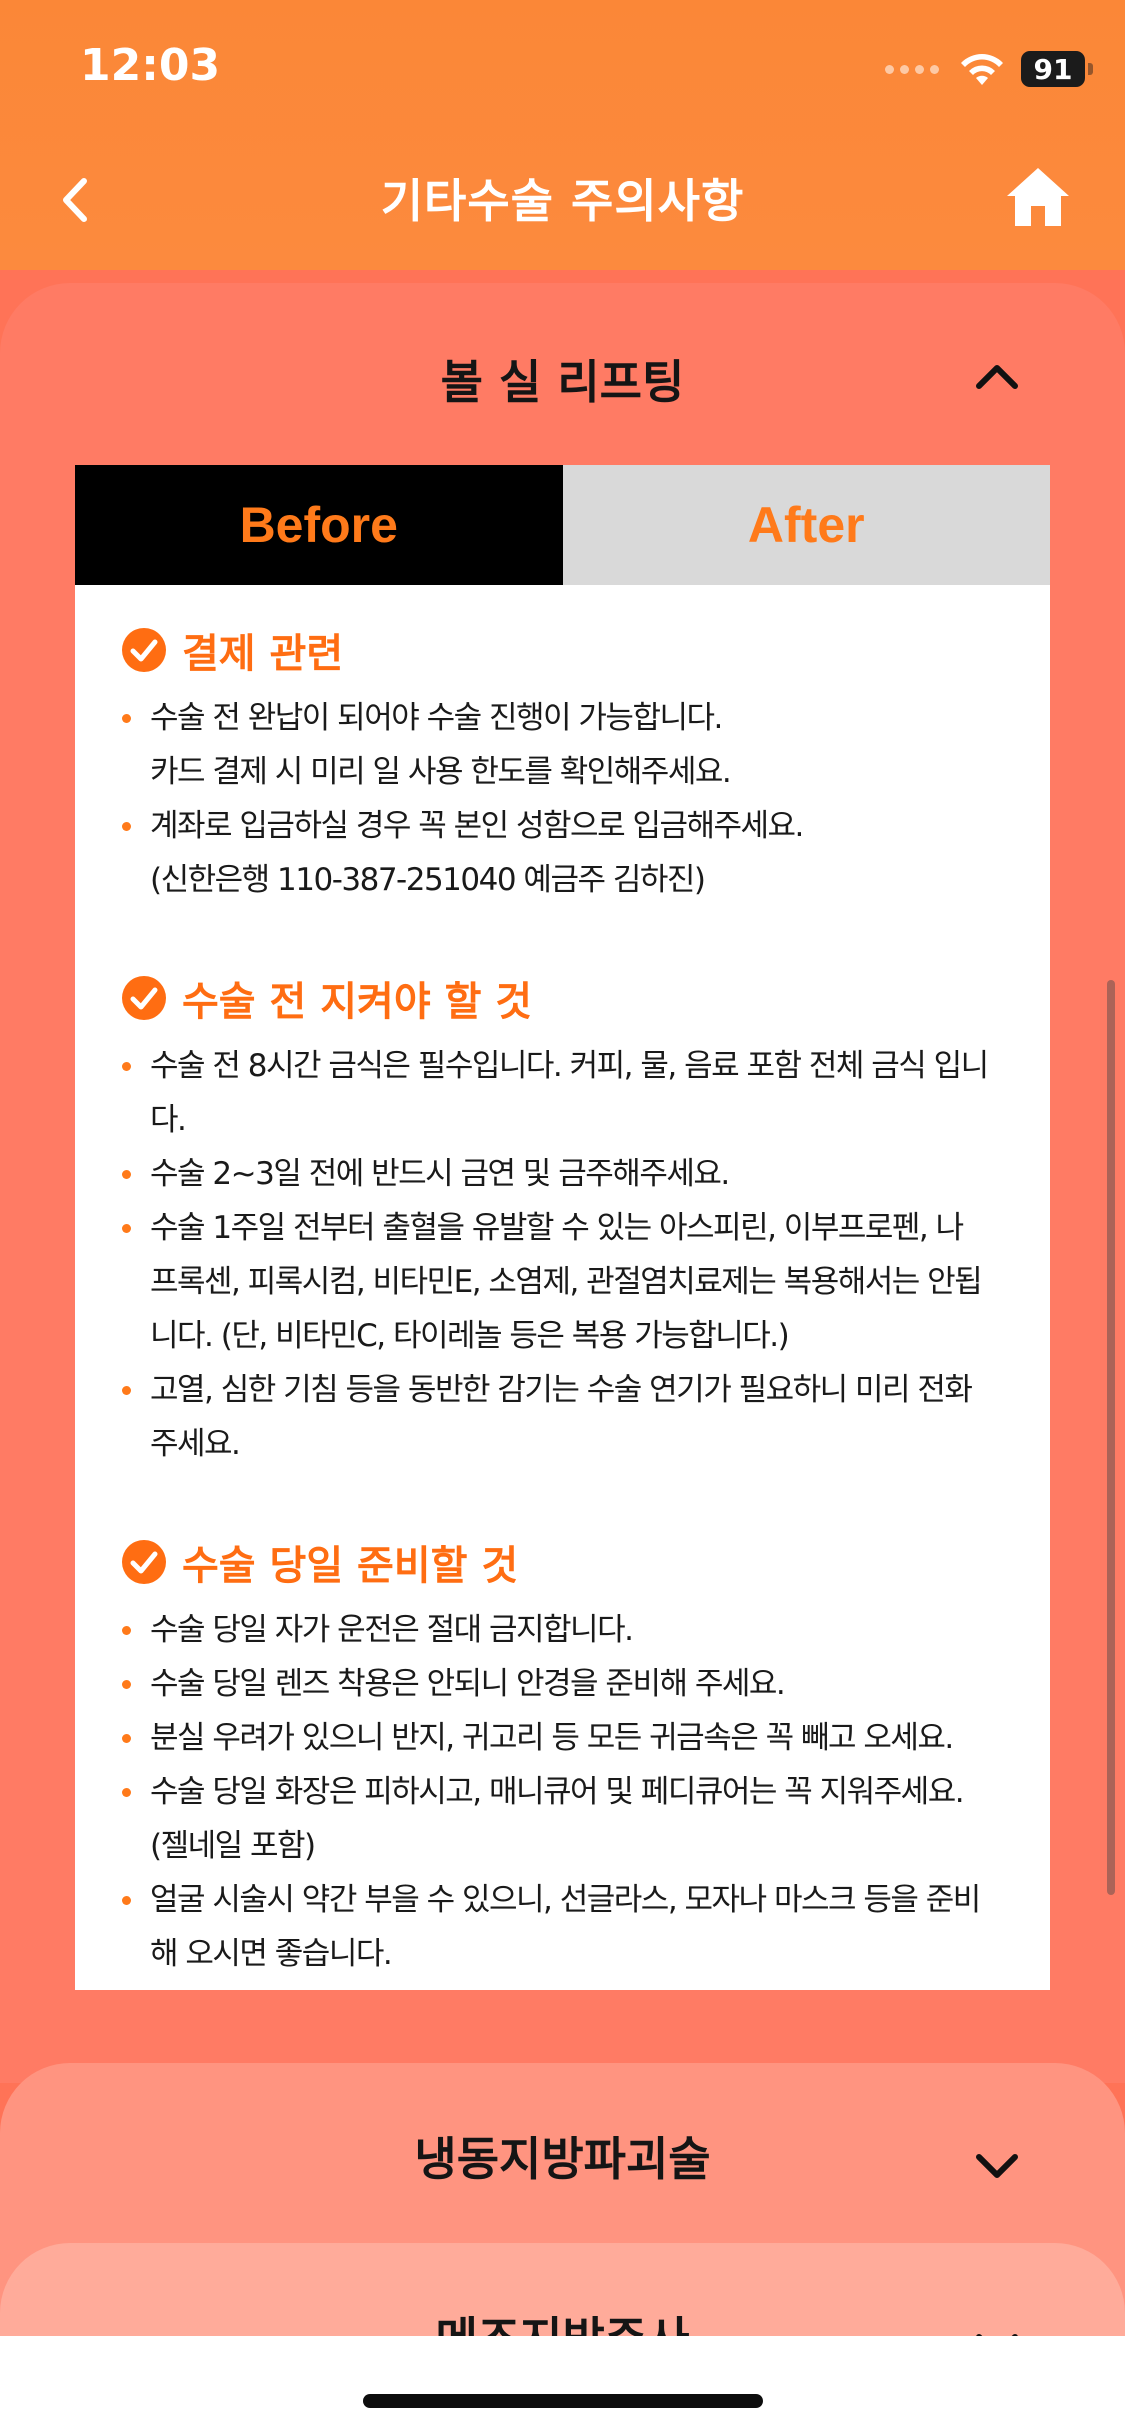 This screenshot has width=1125, height=2436. What do you see at coordinates (565, 1174) in the screenshot?
I see `list-item: 수술 2~3일 전에 반드시 금연 및 금주해주세요.` at bounding box center [565, 1174].